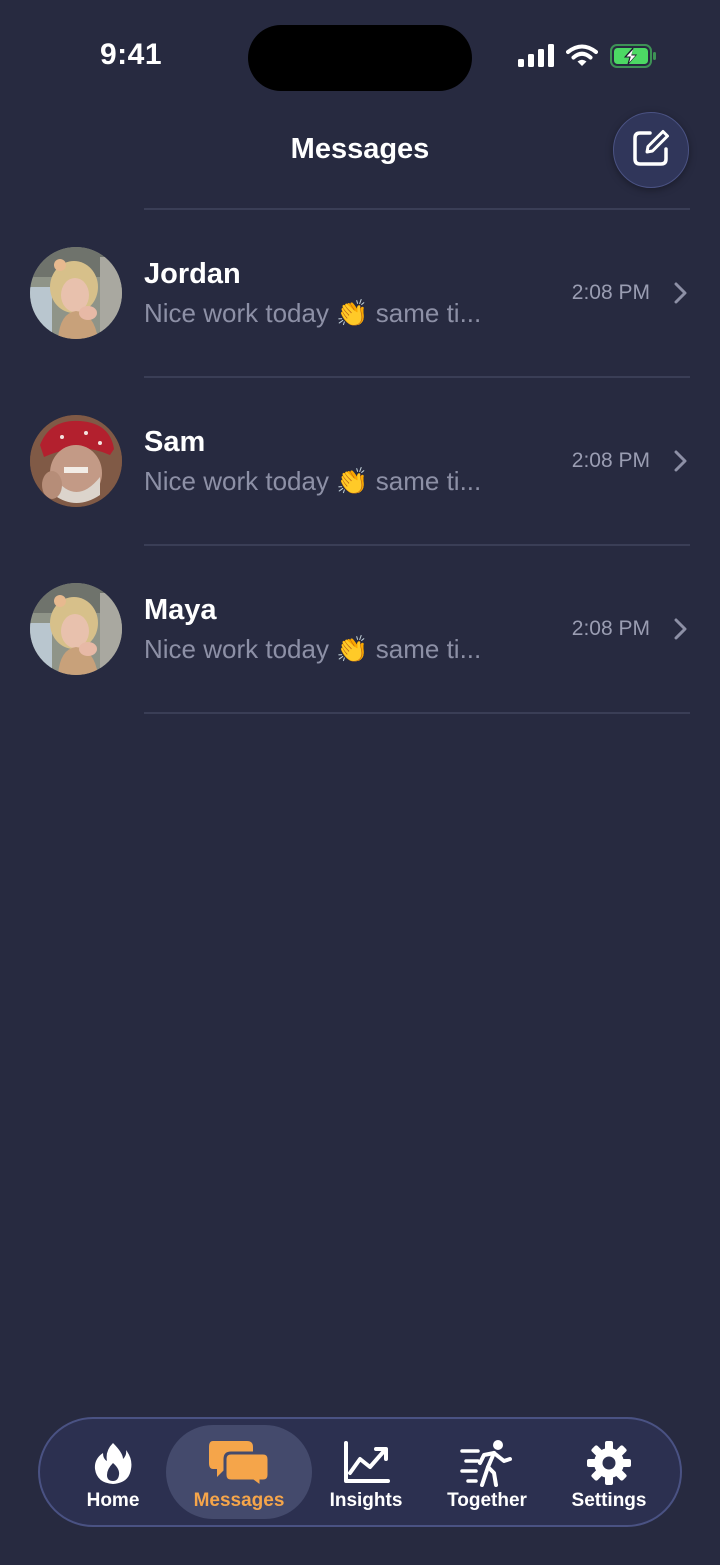 Image resolution: width=720 pixels, height=1565 pixels. I want to click on conversation-row-sam: Sam Nice work today 👏 same ti... 2:08 PM, so click(360, 462).